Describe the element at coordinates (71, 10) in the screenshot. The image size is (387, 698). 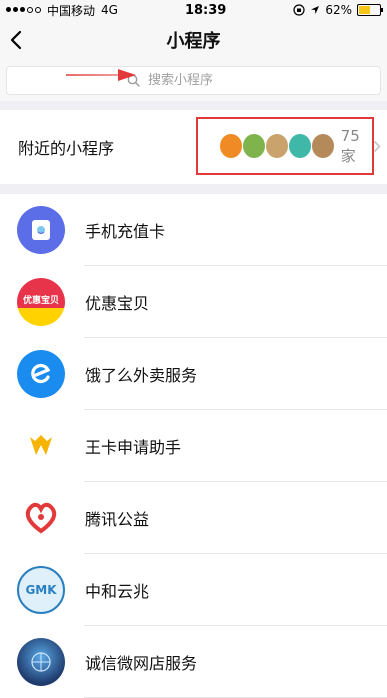
I see `carrier-name: 中国移动` at that location.